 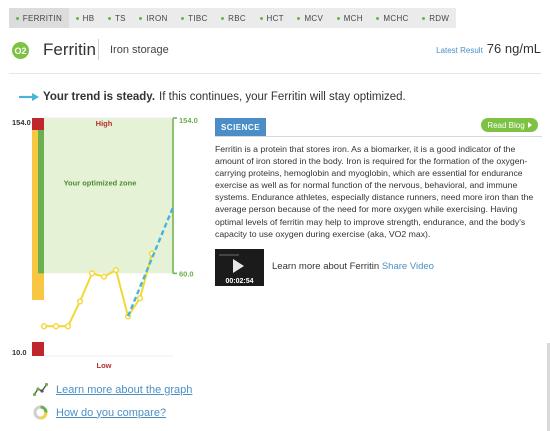 I want to click on title-divider, so click(x=98, y=49).